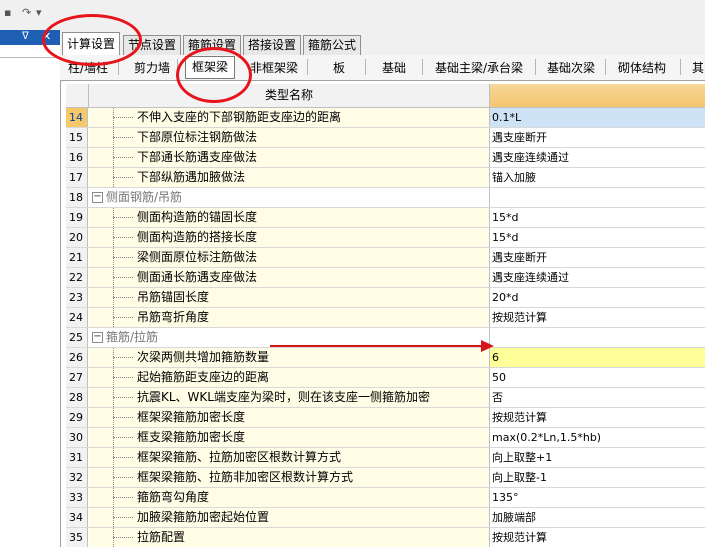 This screenshot has height=547, width=705. Describe the element at coordinates (479, 67) in the screenshot. I see `subtab-foundation-main-beam: 基础主梁/承台梁` at that location.